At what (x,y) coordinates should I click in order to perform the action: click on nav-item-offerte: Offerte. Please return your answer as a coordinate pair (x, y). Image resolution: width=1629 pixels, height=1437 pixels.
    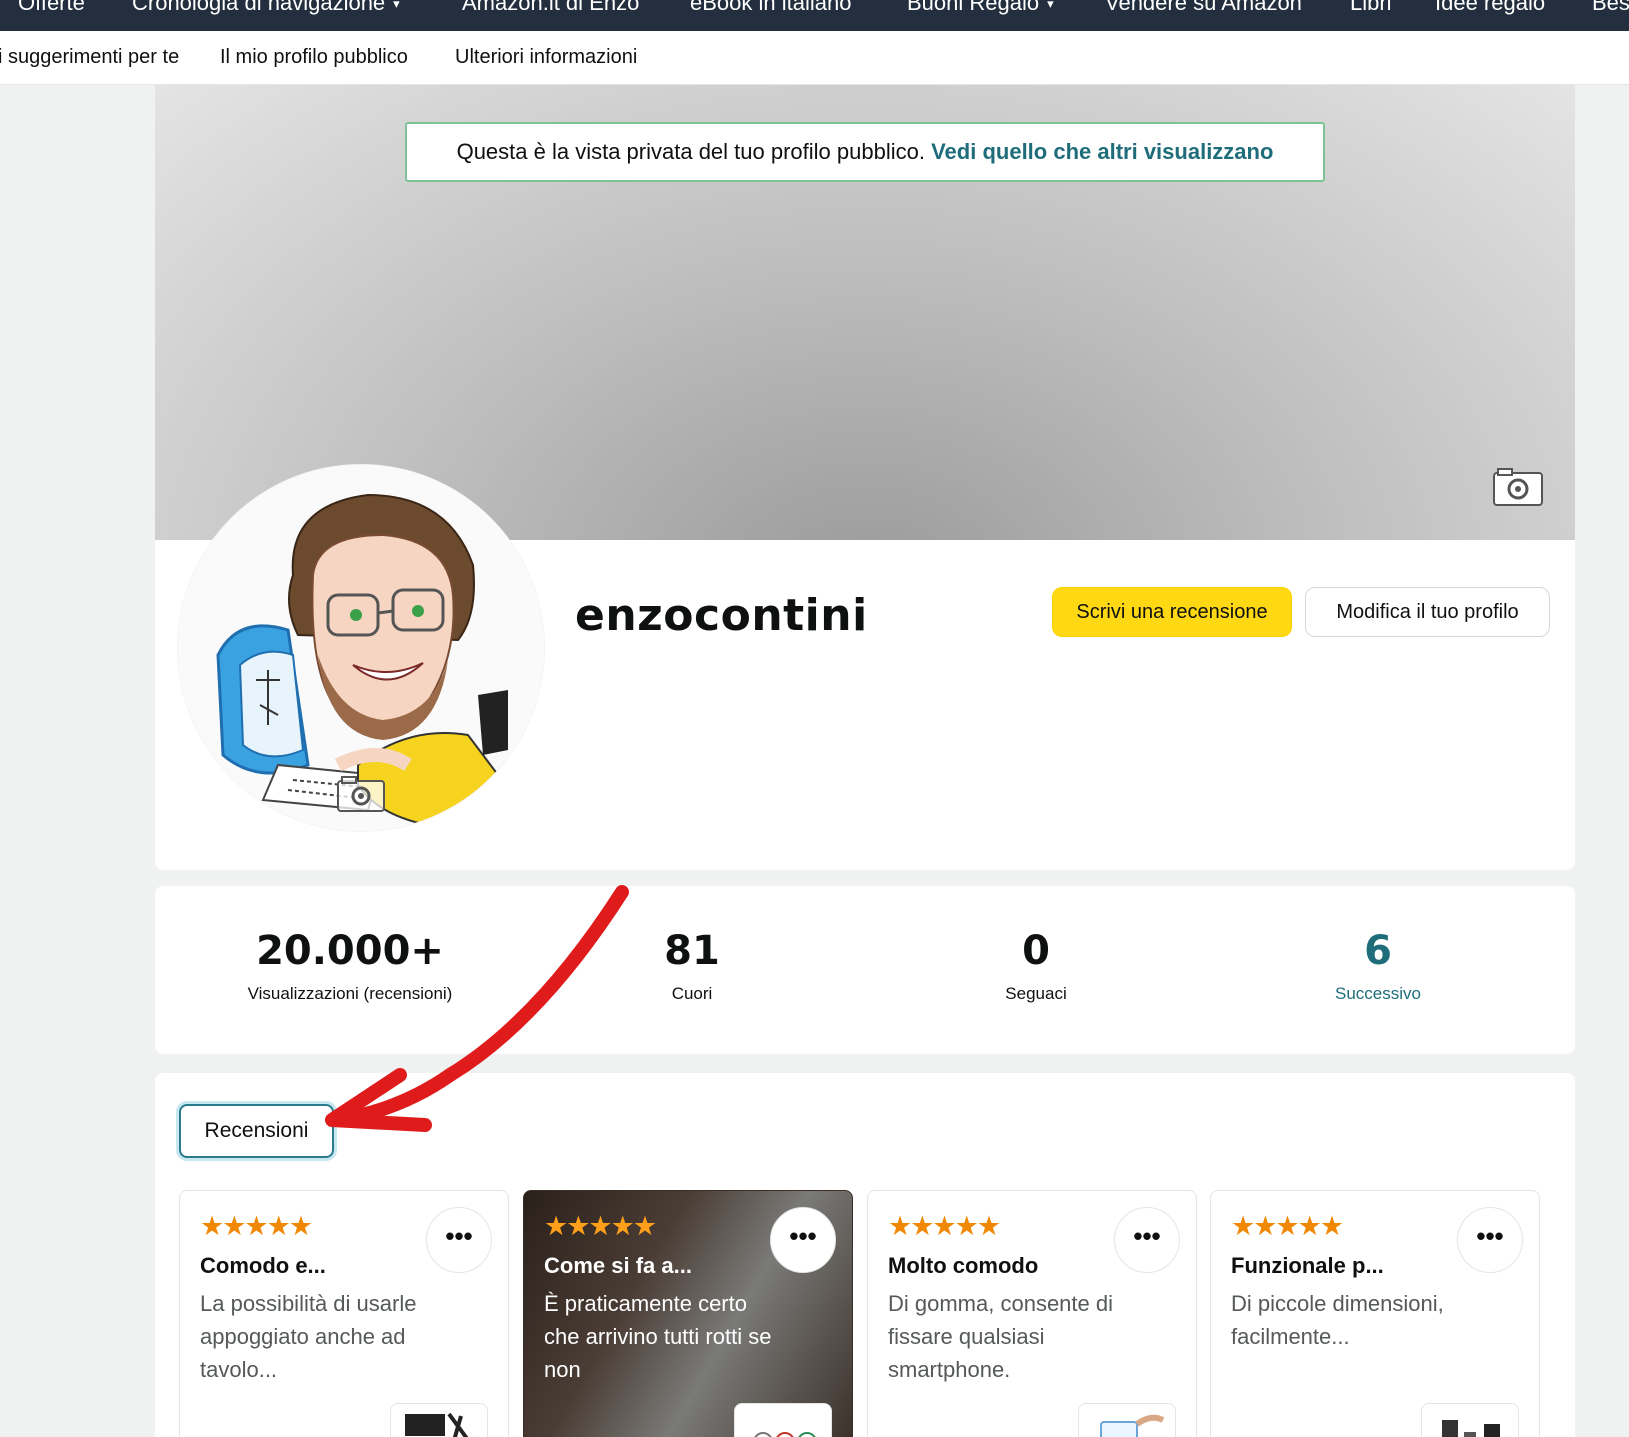
    Looking at the image, I should click on (51, 8).